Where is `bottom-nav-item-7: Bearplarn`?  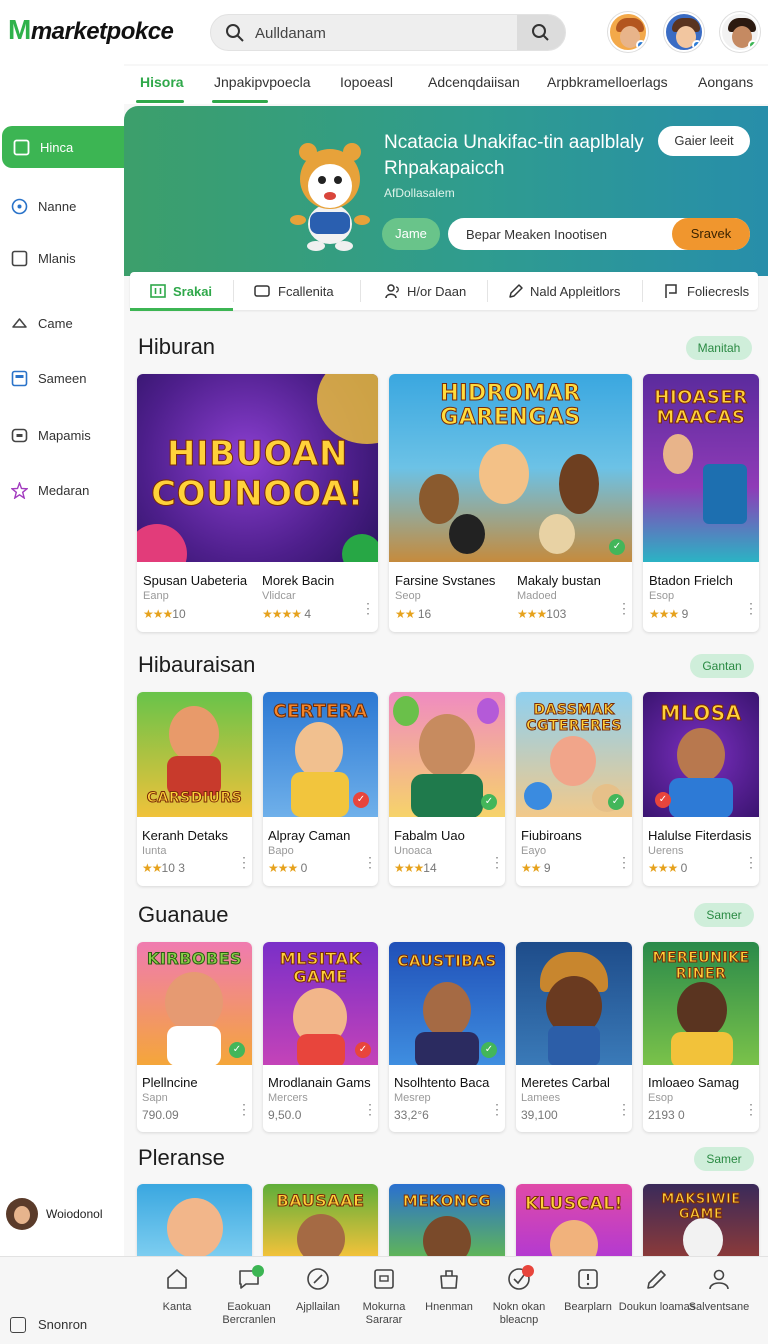 bottom-nav-item-7: Bearplarn is located at coordinates (588, 1305).